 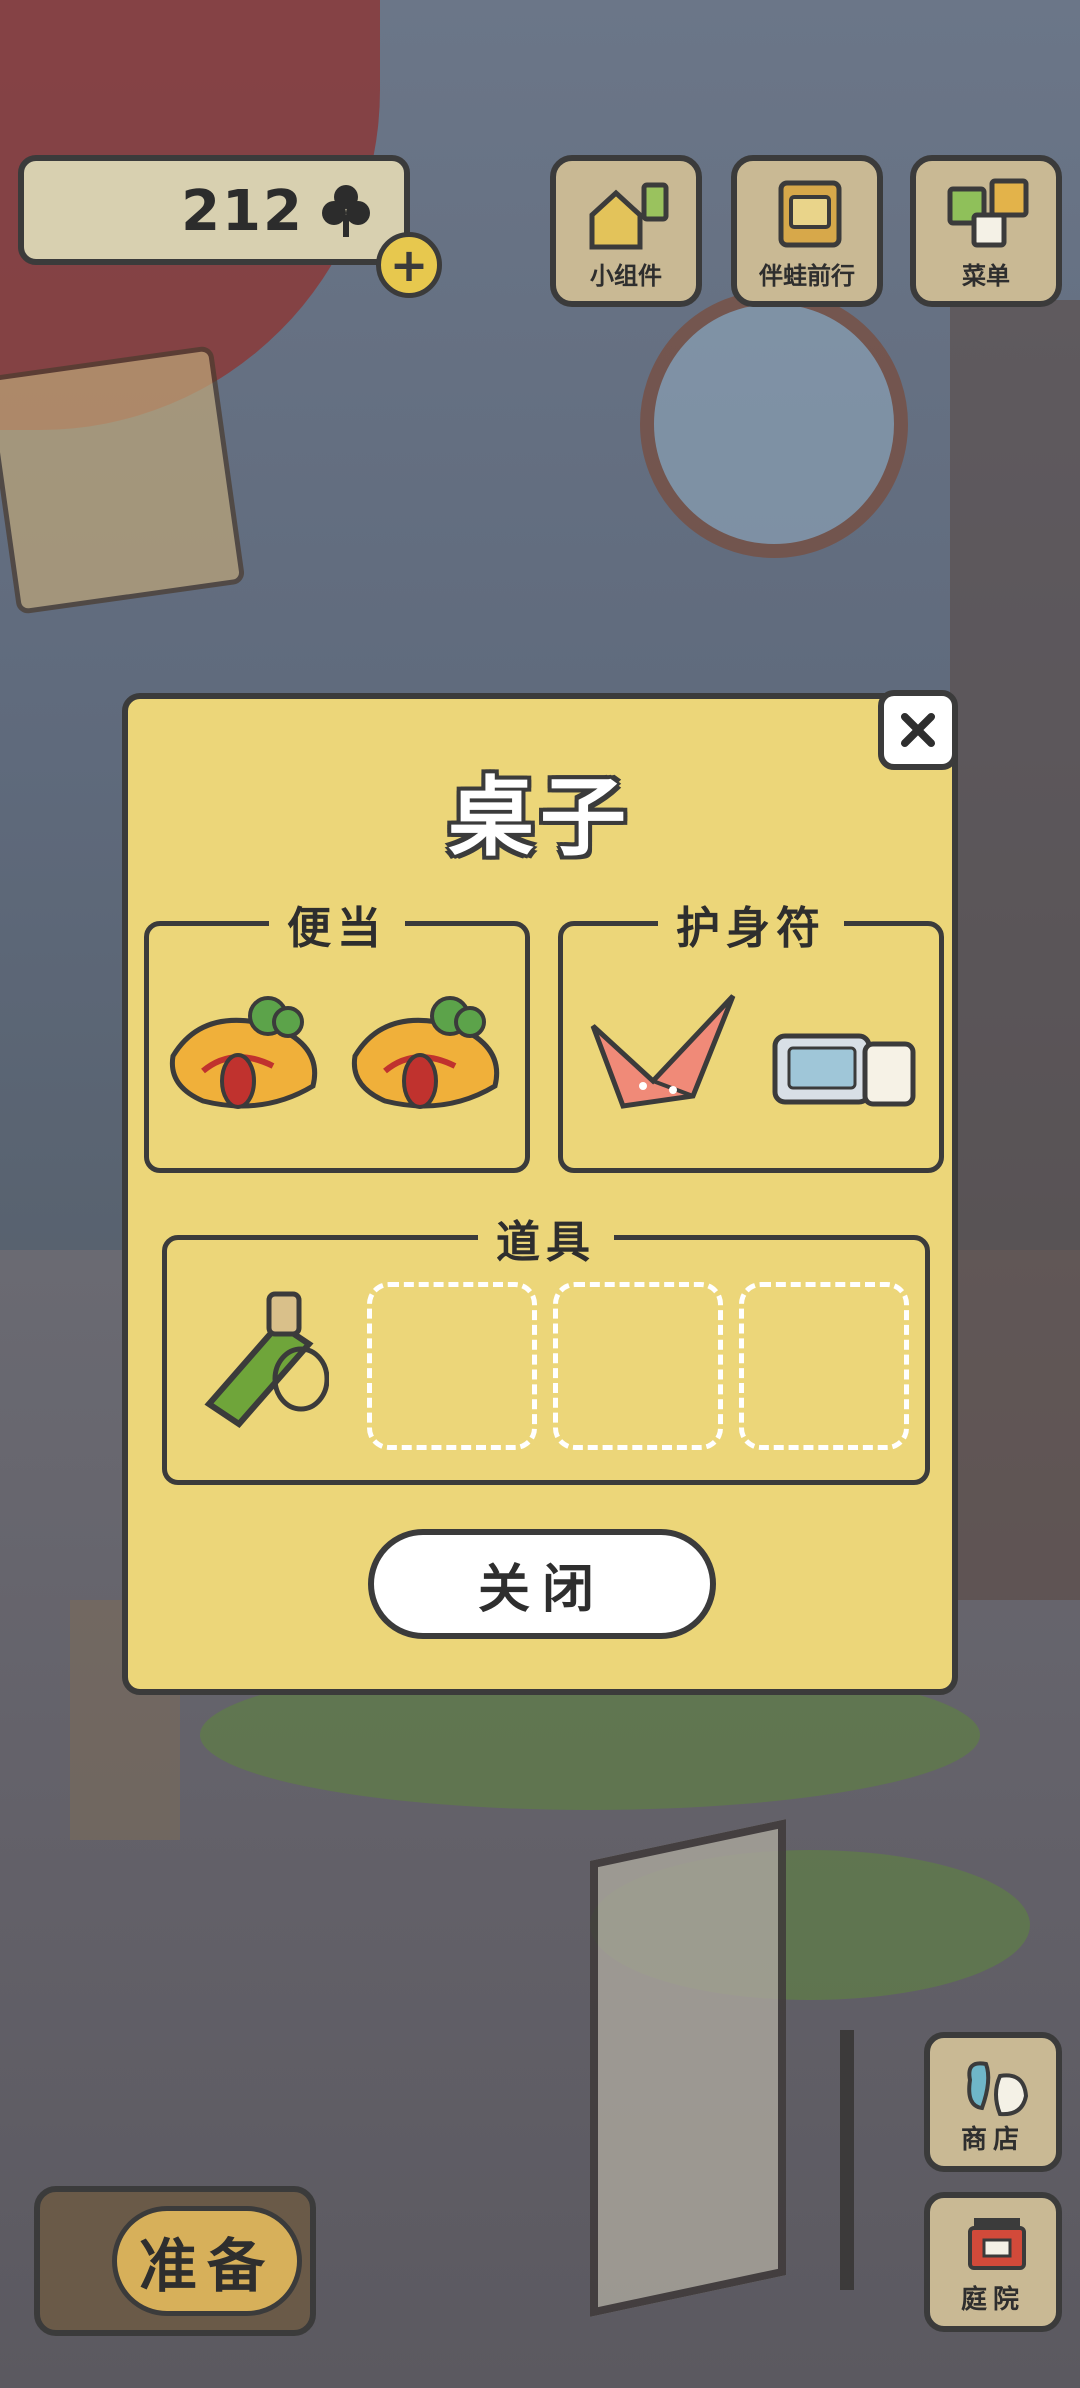 I want to click on tools-label: 道具, so click(x=546, y=1238).